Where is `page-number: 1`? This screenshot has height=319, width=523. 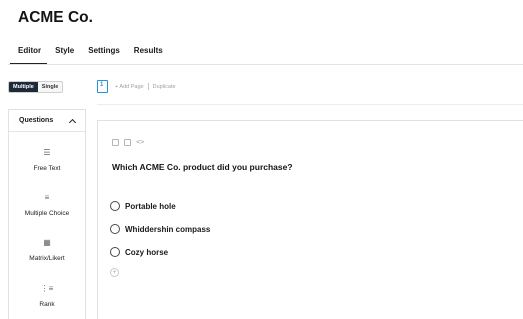
page-number: 1 is located at coordinates (102, 85).